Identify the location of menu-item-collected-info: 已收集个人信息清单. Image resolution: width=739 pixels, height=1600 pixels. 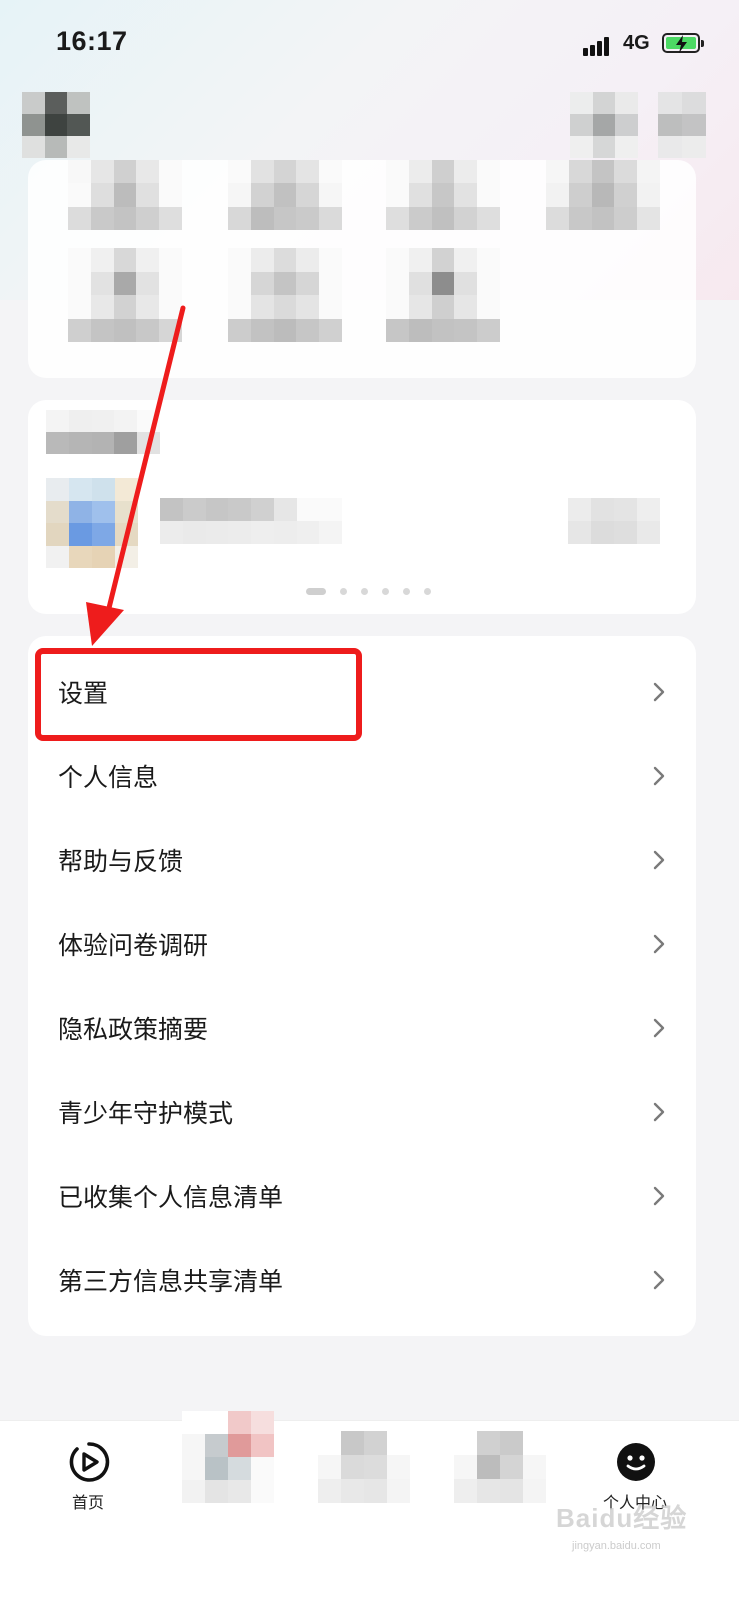
(362, 1196).